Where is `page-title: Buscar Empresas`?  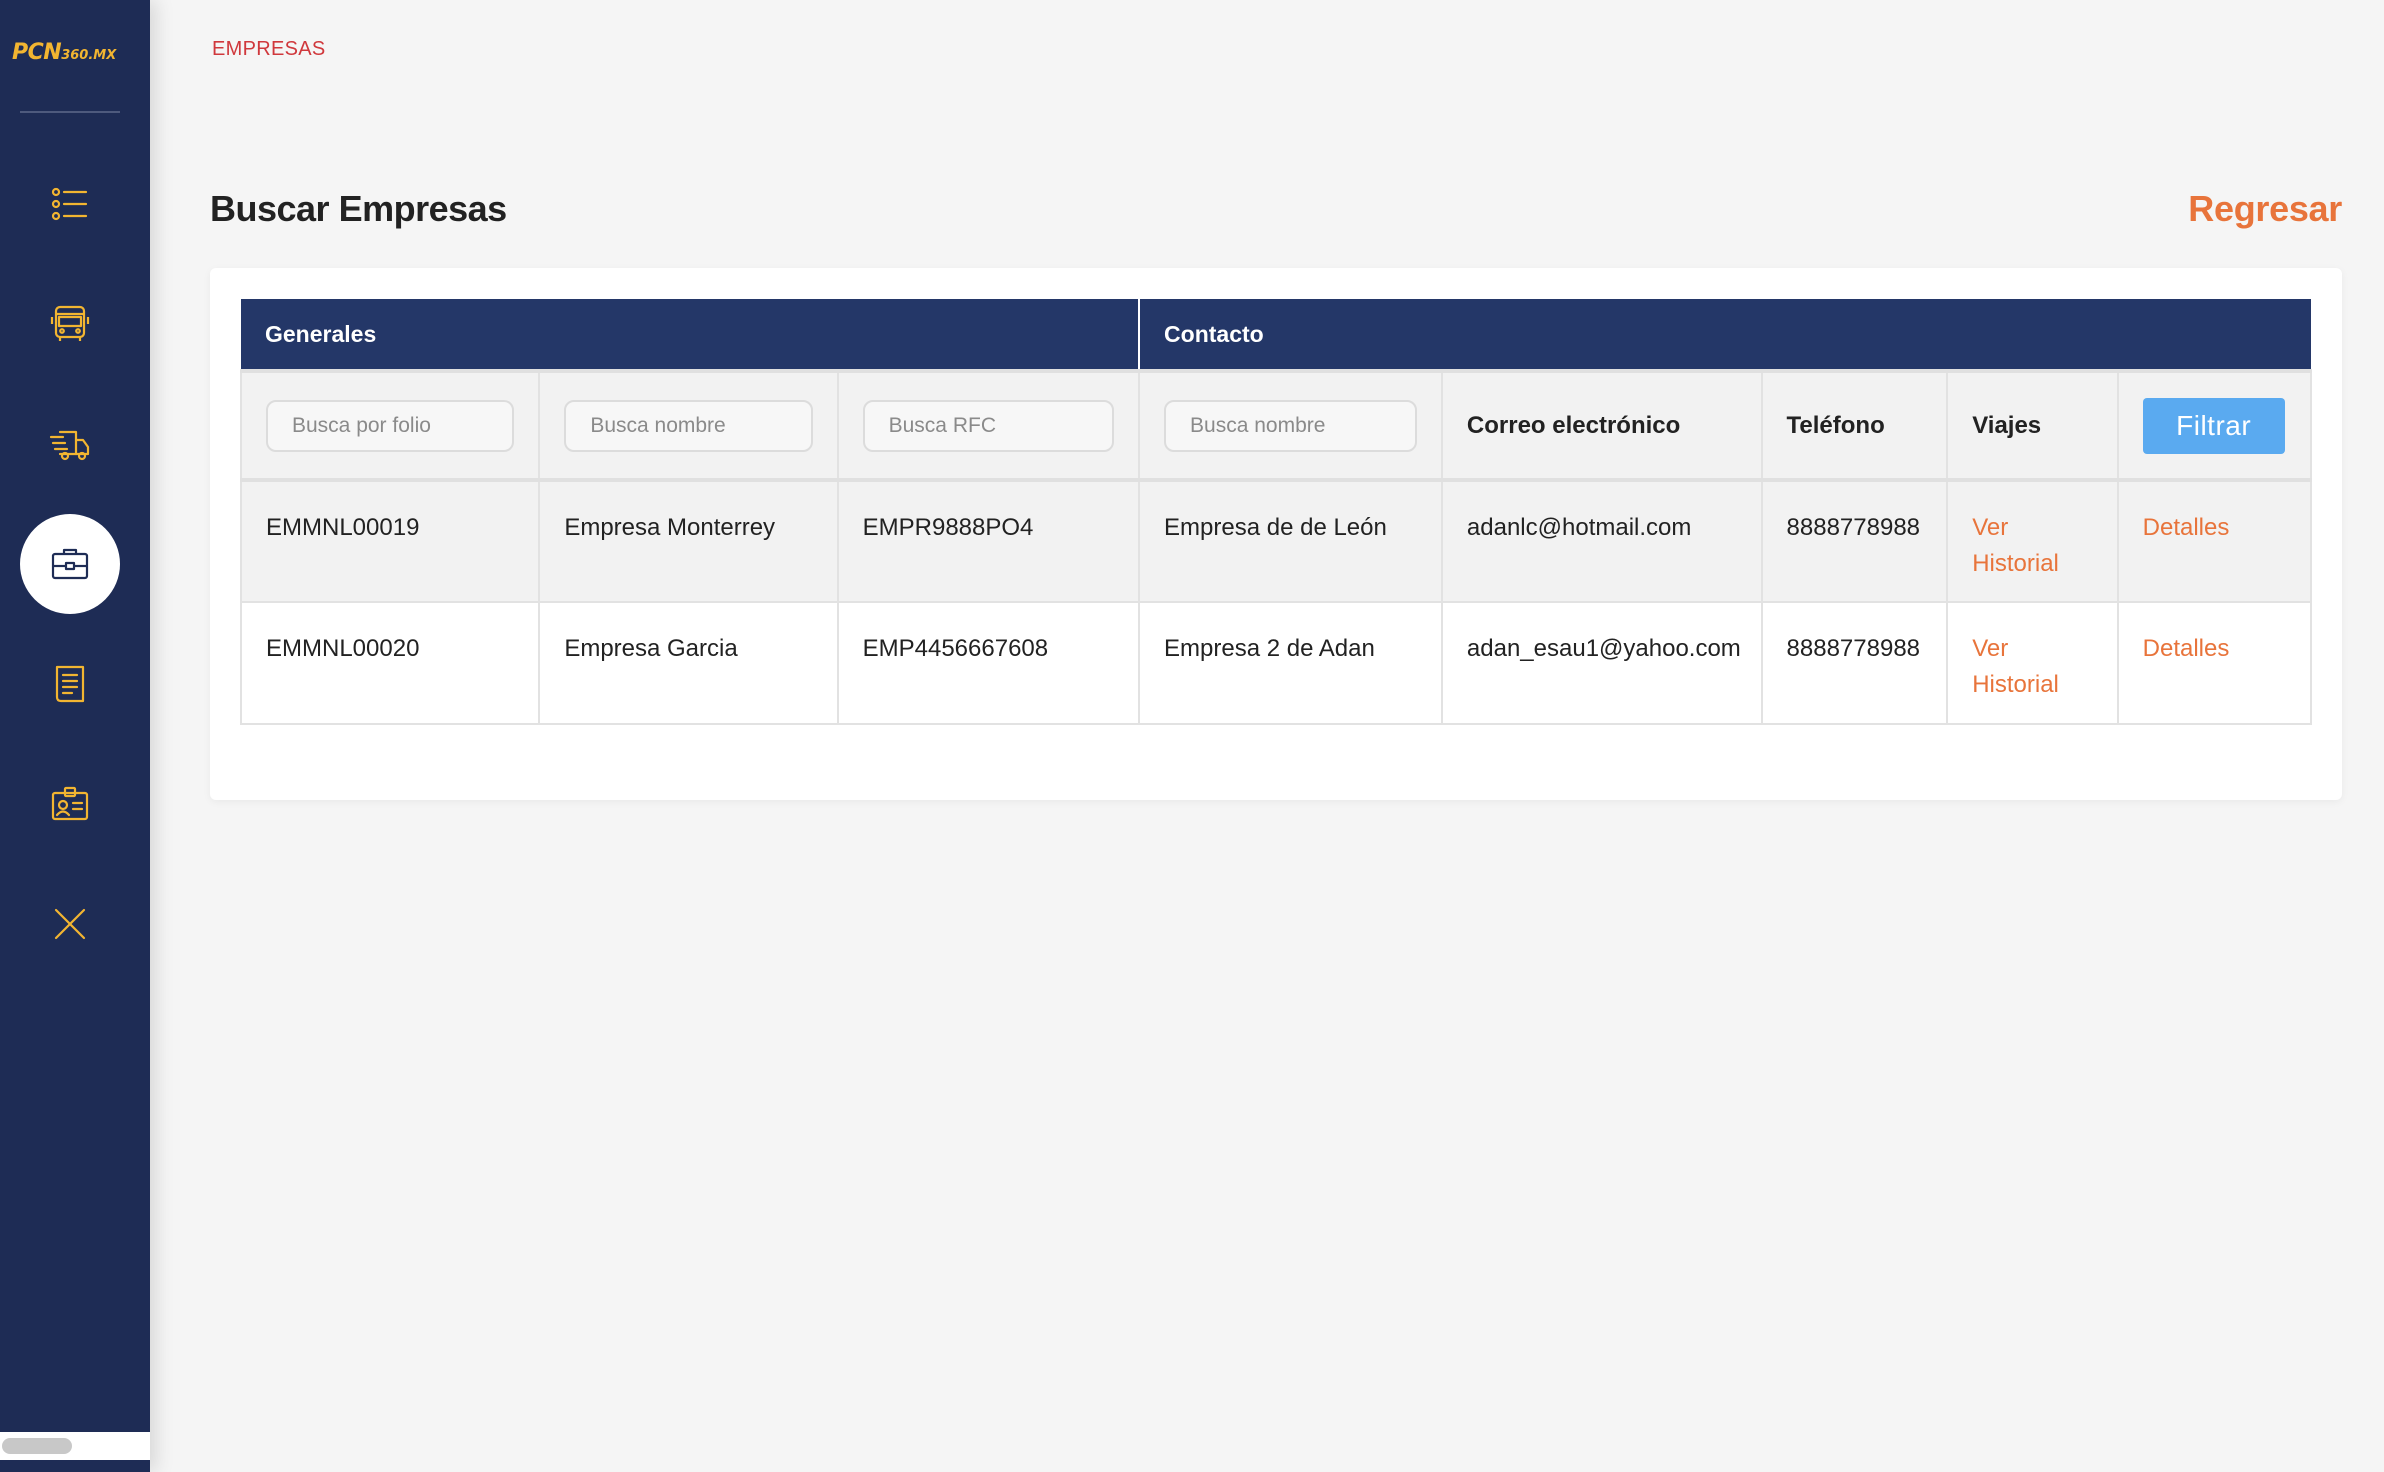 page-title: Buscar Empresas is located at coordinates (358, 208).